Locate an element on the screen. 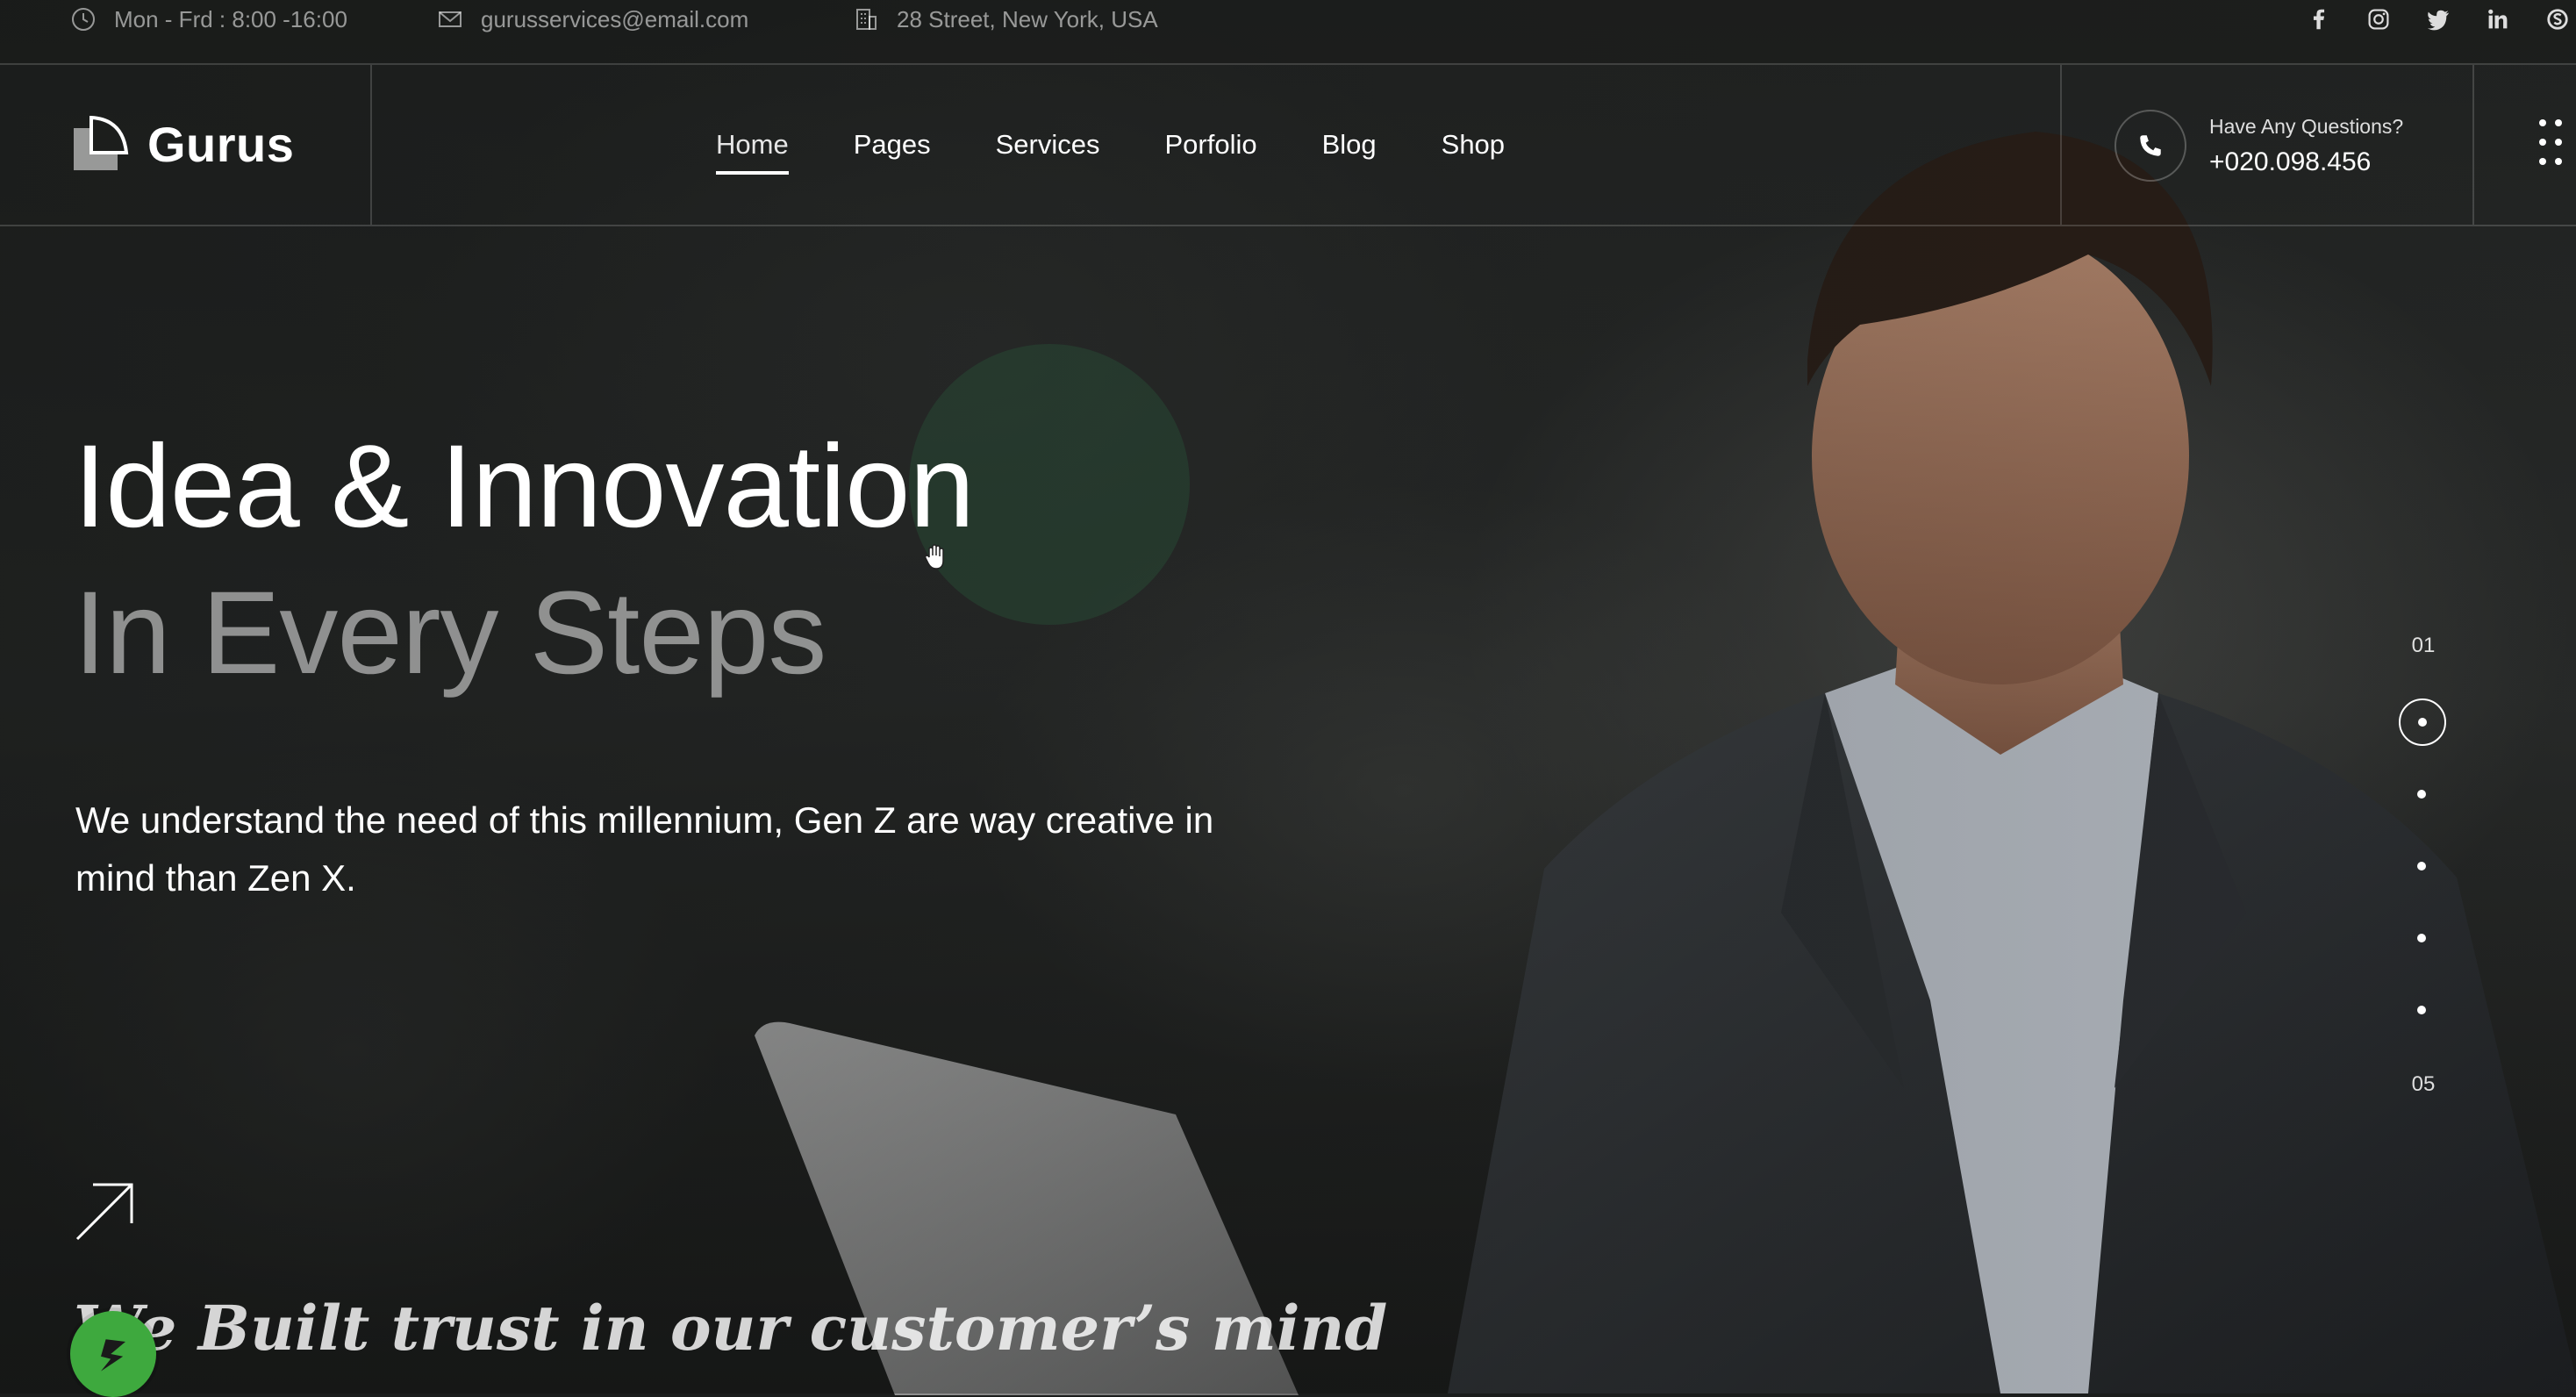  address-info: 28 Street, New York, USA is located at coordinates (1005, 19).